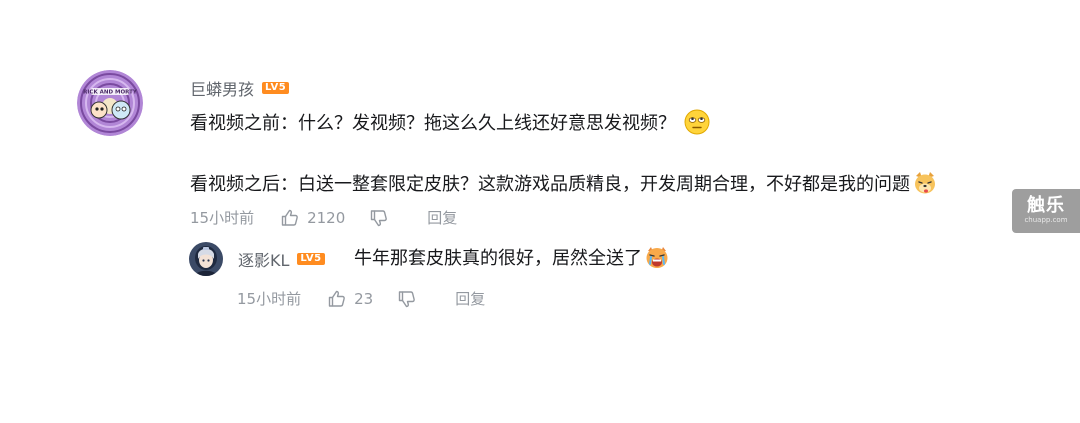 The width and height of the screenshot is (1080, 423). Describe the element at coordinates (550, 184) in the screenshot. I see `comment-text: 看视频之后：白送一整套限定皮肤？这款游戏品质精良，开发周期合理，不好都是我的问题` at that location.